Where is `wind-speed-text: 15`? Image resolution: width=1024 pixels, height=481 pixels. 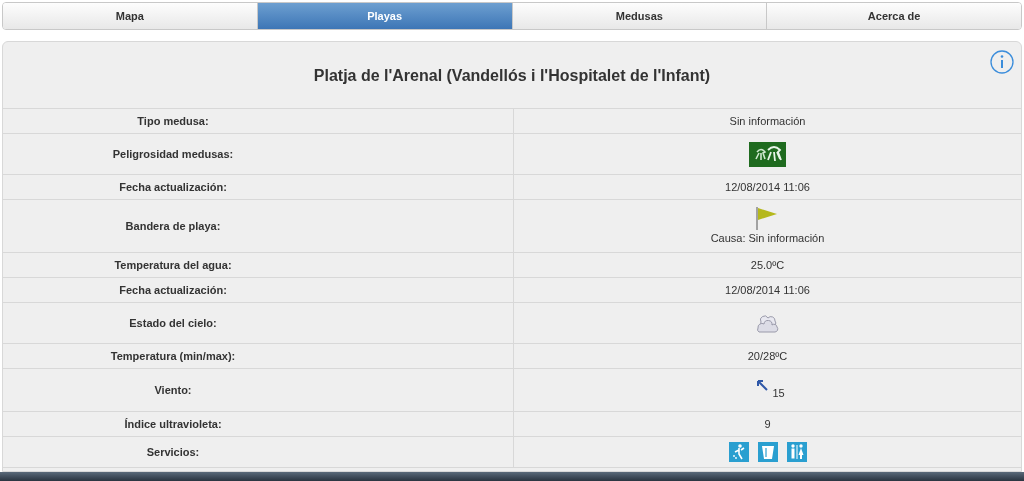 wind-speed-text: 15 is located at coordinates (778, 393).